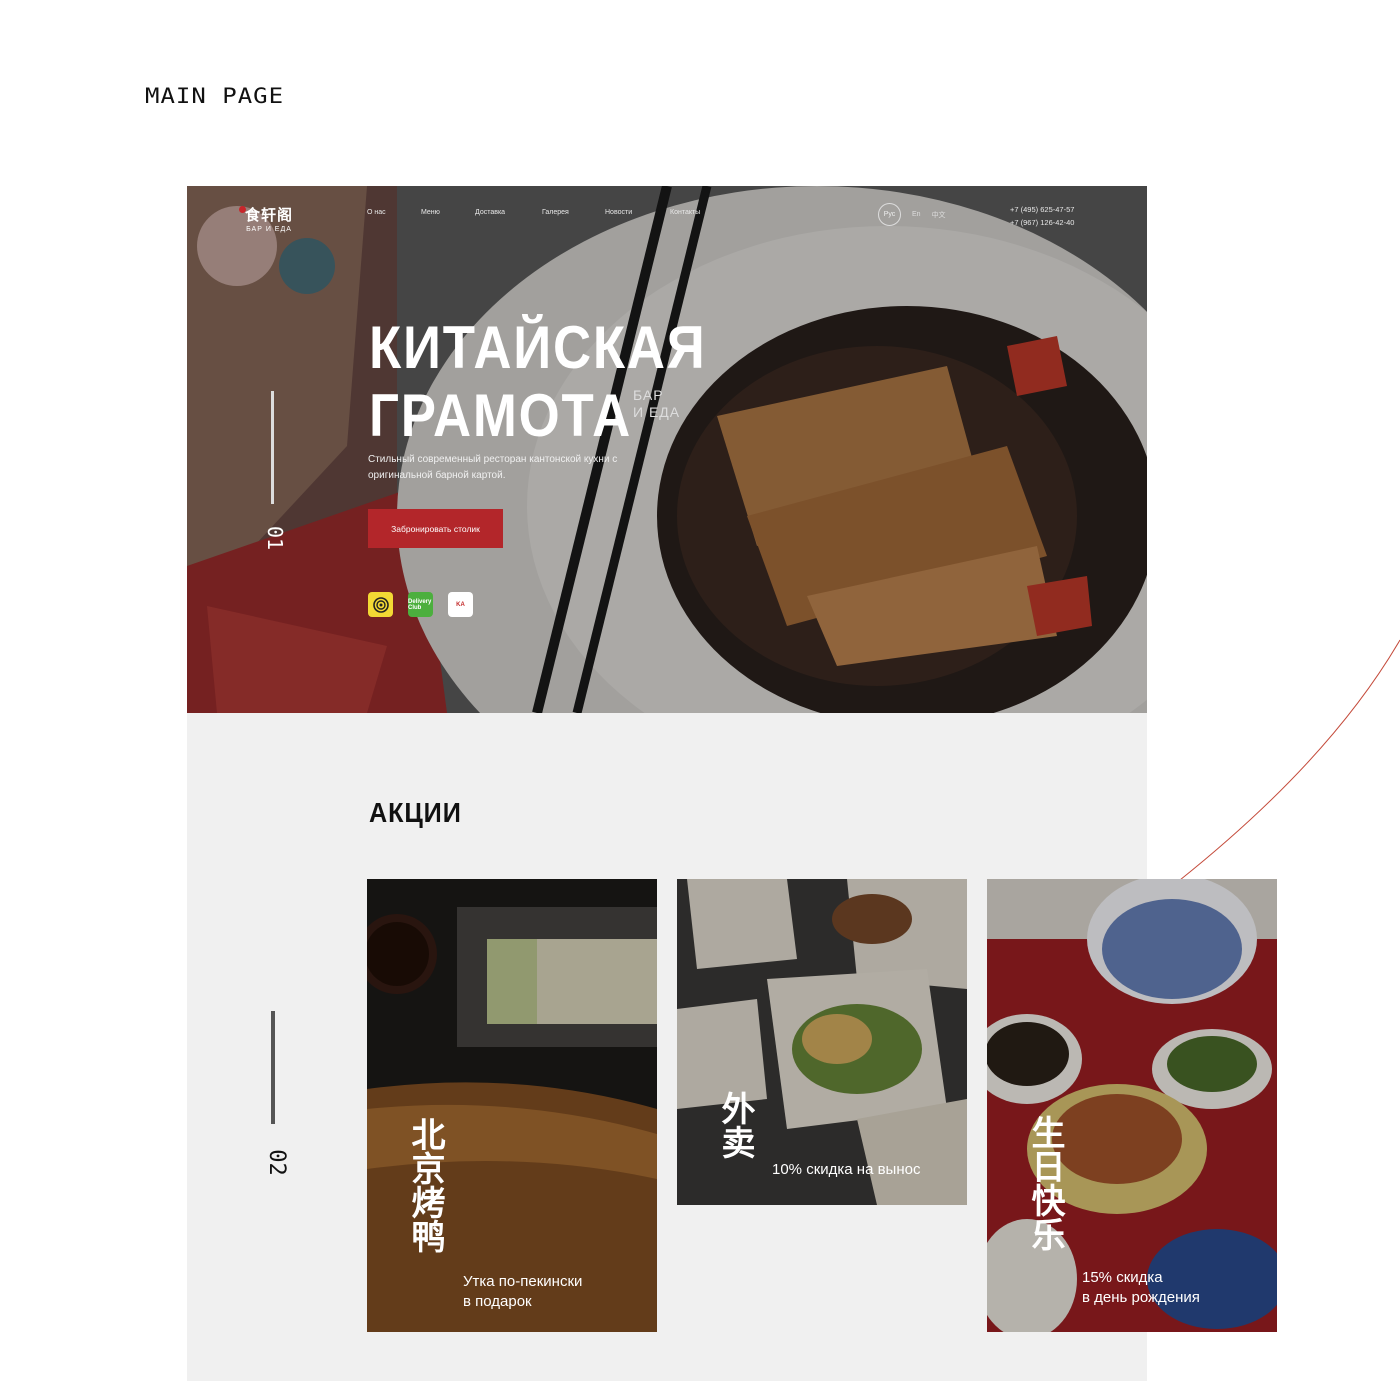 This screenshot has width=1400, height=1381. What do you see at coordinates (523, 1281) in the screenshot?
I see `promo-card-1-line-1: Утка по-пекински` at bounding box center [523, 1281].